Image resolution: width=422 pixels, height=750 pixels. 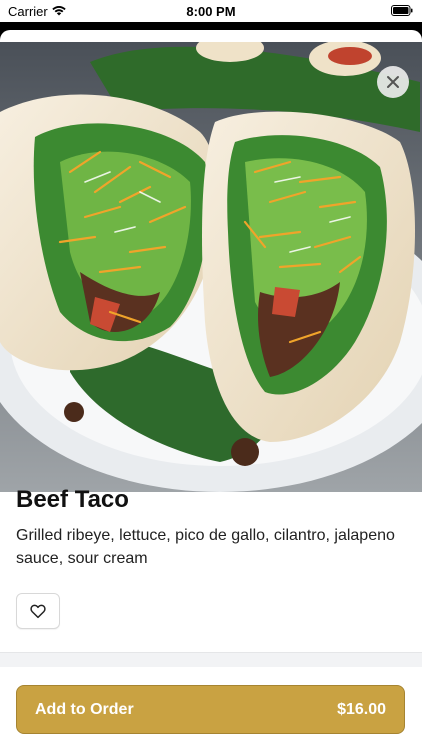 What do you see at coordinates (84, 709) in the screenshot?
I see `add-to-order-label: Add to Order` at bounding box center [84, 709].